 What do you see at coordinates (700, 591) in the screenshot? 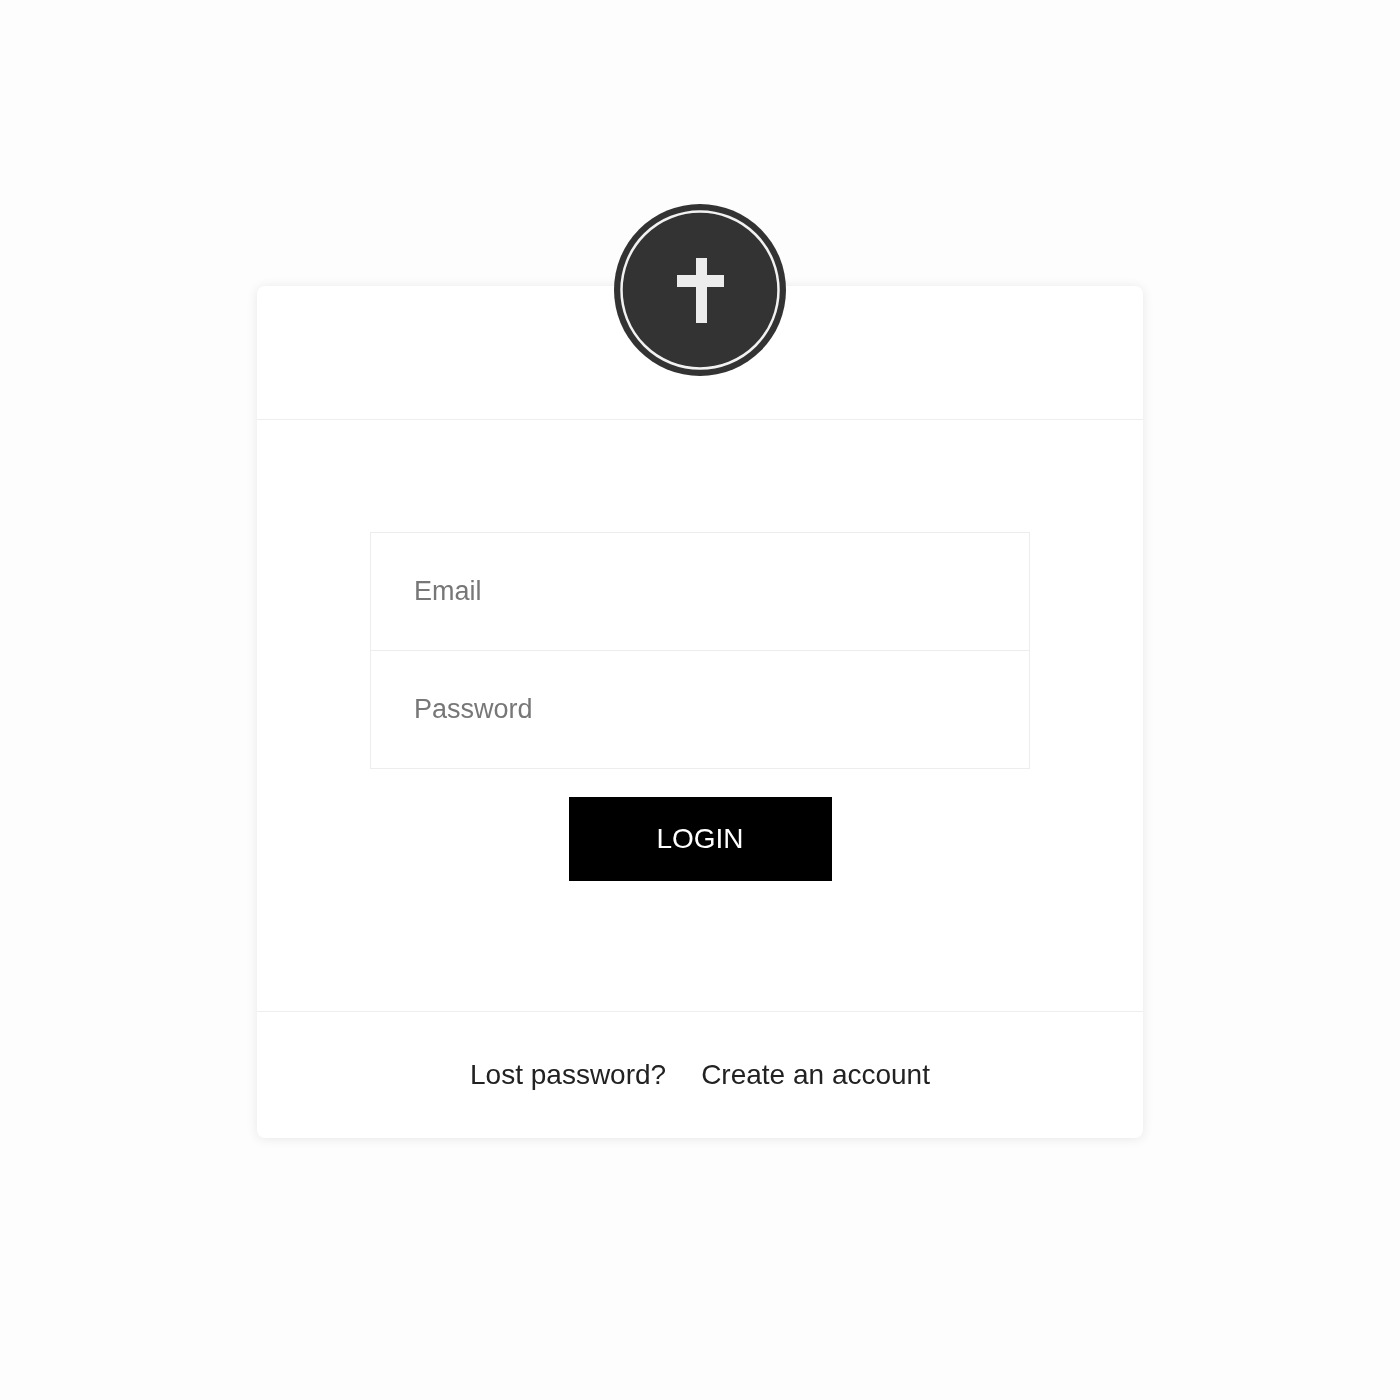
I see `input-field: Email` at bounding box center [700, 591].